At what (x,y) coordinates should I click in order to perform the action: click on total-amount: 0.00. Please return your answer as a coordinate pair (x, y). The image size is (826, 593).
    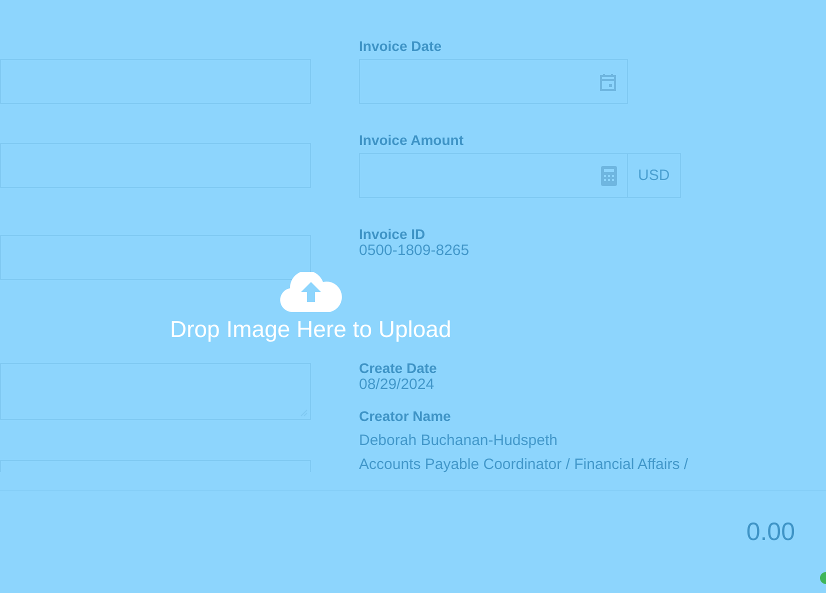
    Looking at the image, I should click on (770, 532).